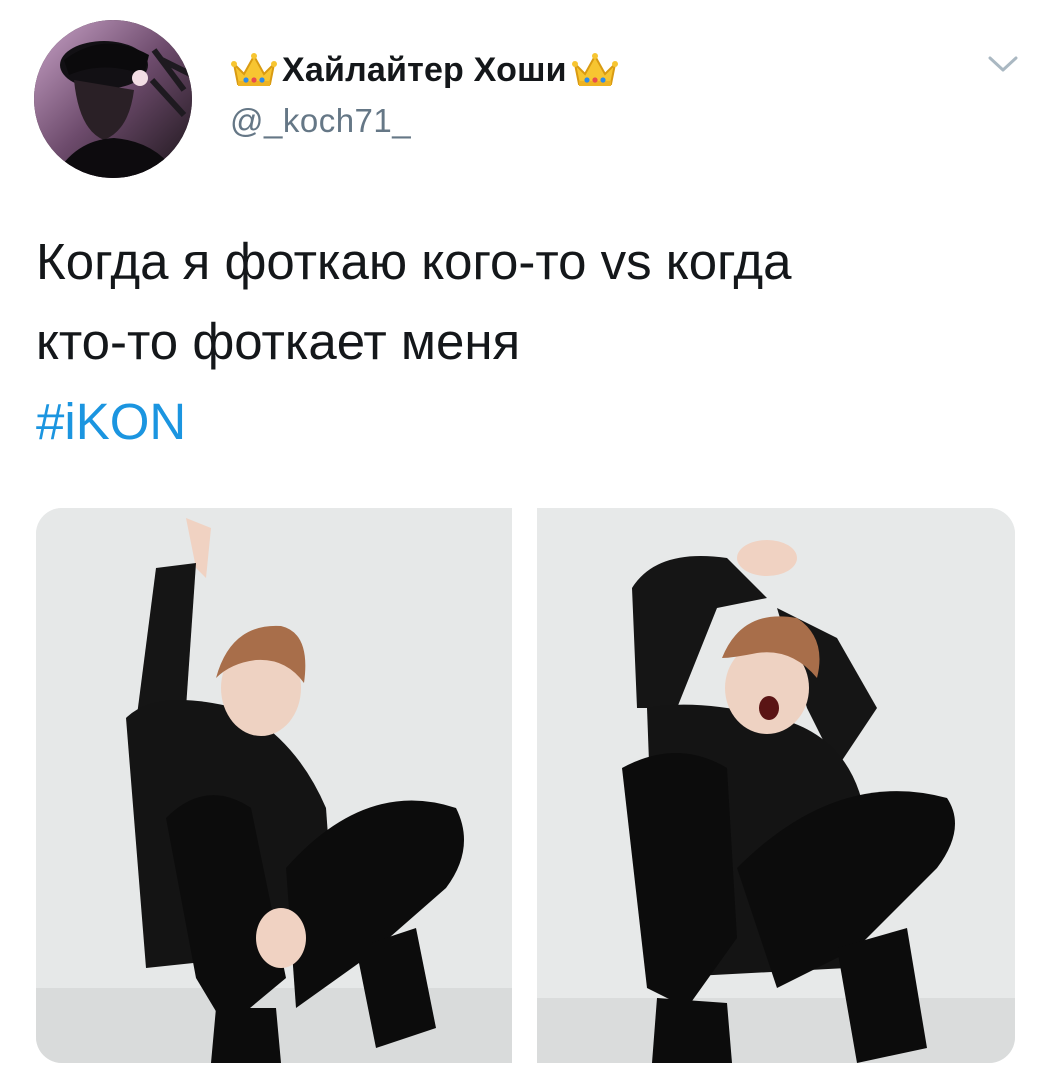 Image resolution: width=1048 pixels, height=1080 pixels. I want to click on display-name: Хайлайтер Хоши, so click(424, 70).